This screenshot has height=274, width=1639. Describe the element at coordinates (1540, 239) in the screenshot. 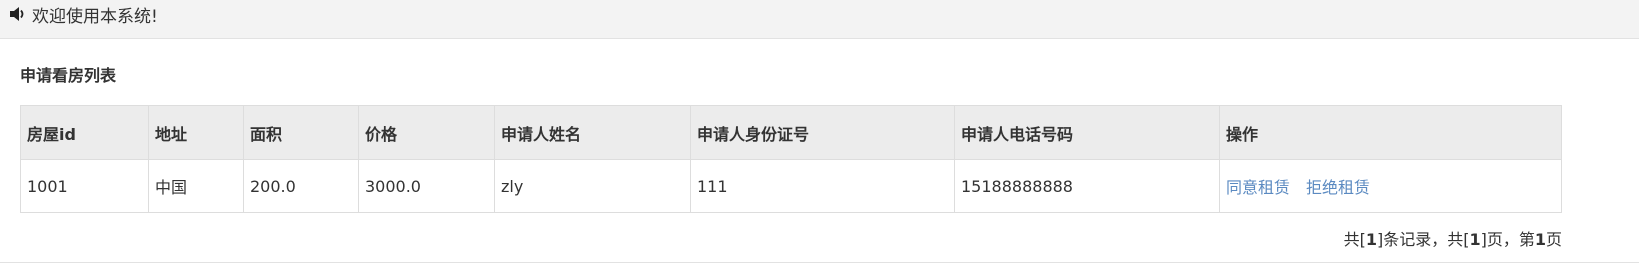

I see `current-page-number: 1` at that location.